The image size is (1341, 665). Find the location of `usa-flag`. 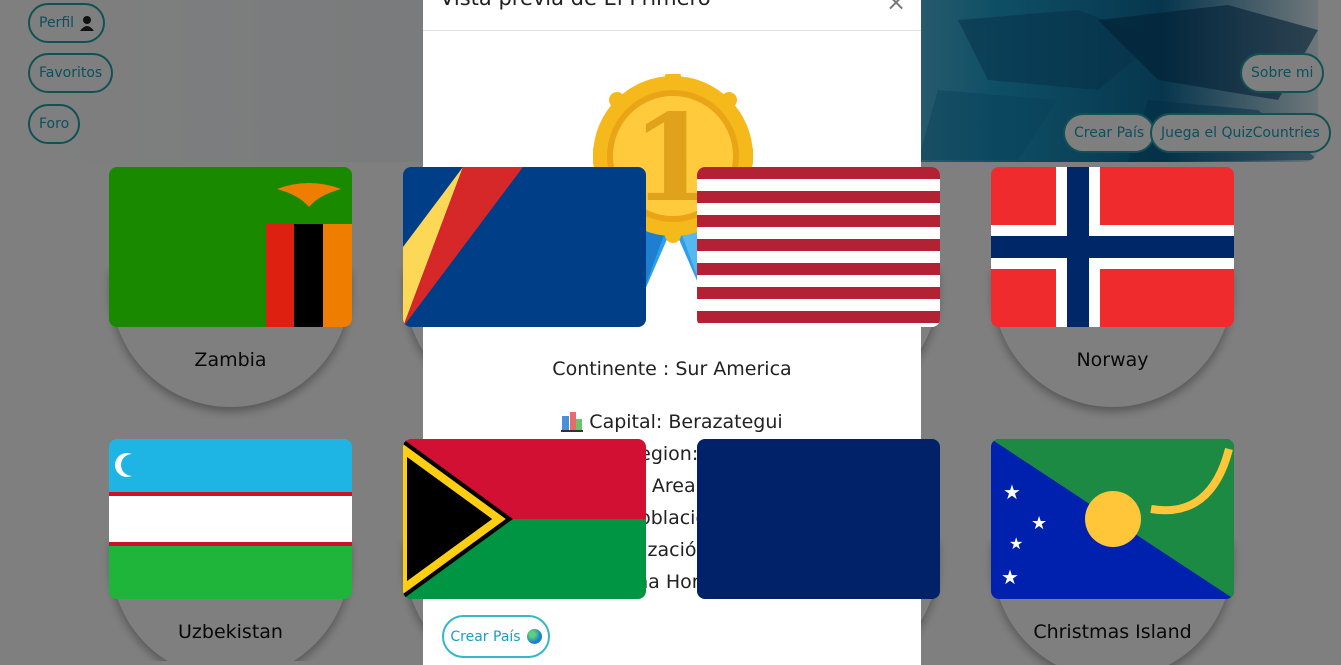

usa-flag is located at coordinates (818, 247).